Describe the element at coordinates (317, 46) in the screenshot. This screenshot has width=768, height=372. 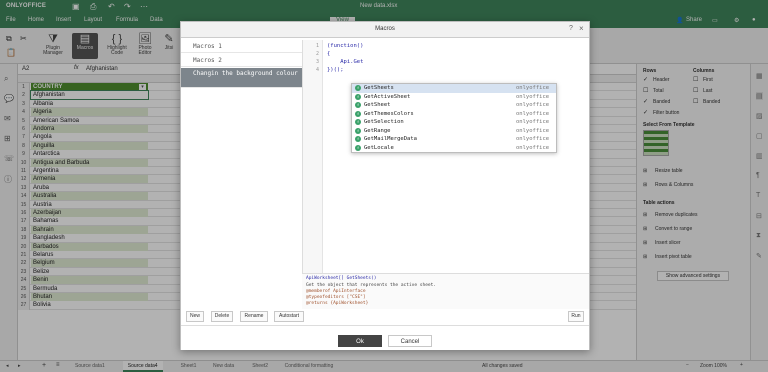
I see `line-number: 1` at that location.